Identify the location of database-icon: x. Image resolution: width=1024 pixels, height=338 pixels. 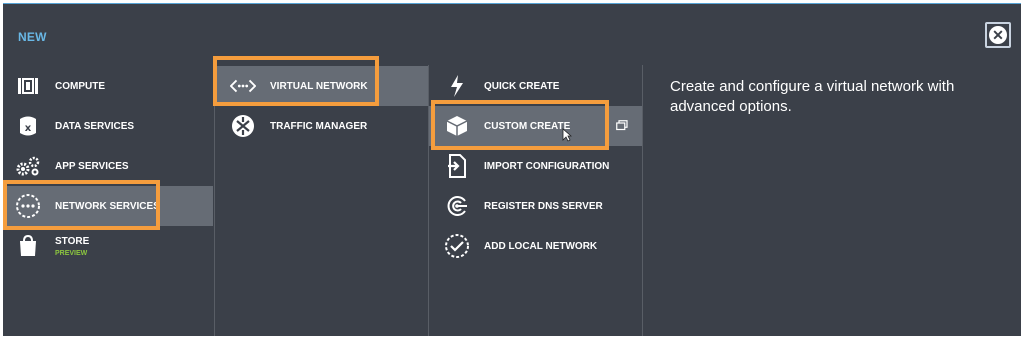
(28, 126).